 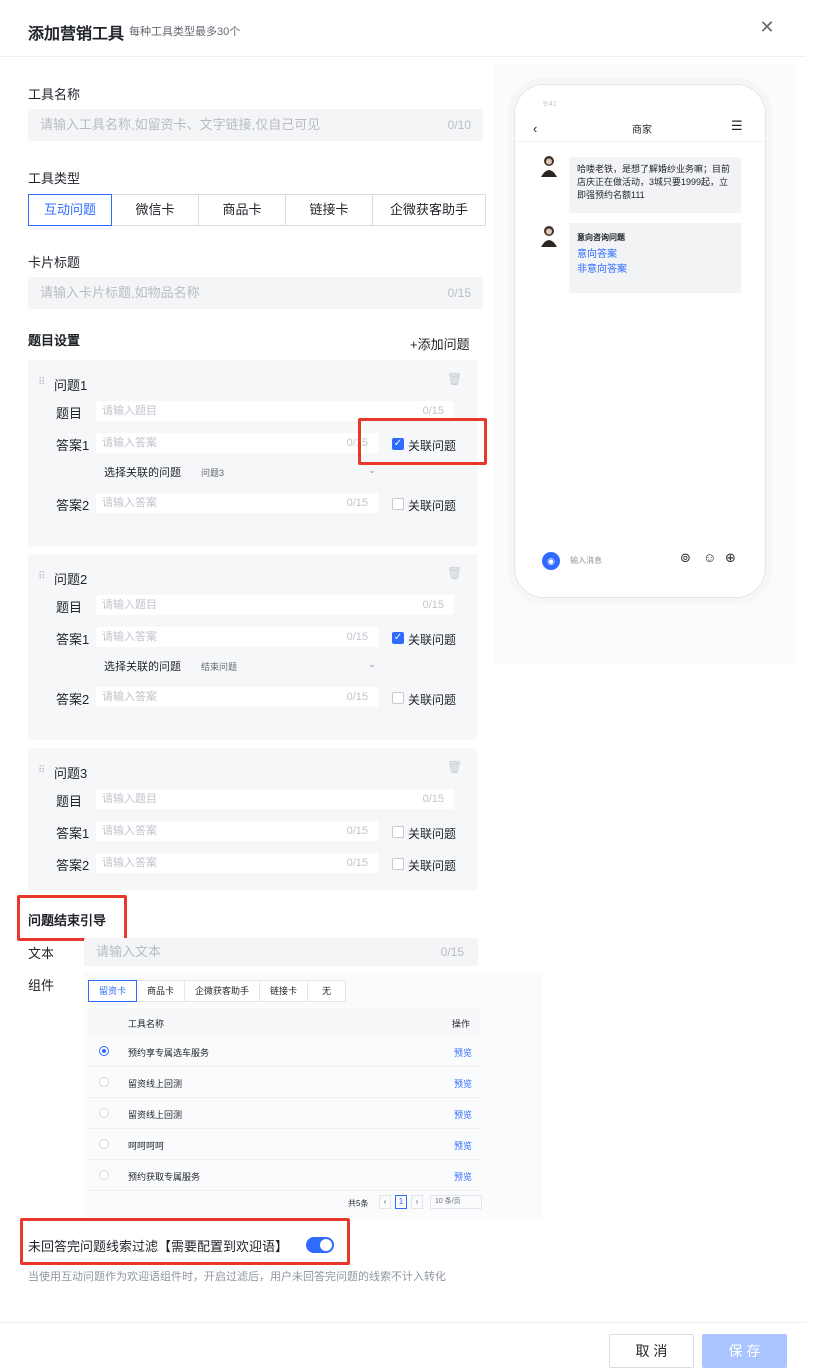 I want to click on back-icon: ‹, so click(x=535, y=128).